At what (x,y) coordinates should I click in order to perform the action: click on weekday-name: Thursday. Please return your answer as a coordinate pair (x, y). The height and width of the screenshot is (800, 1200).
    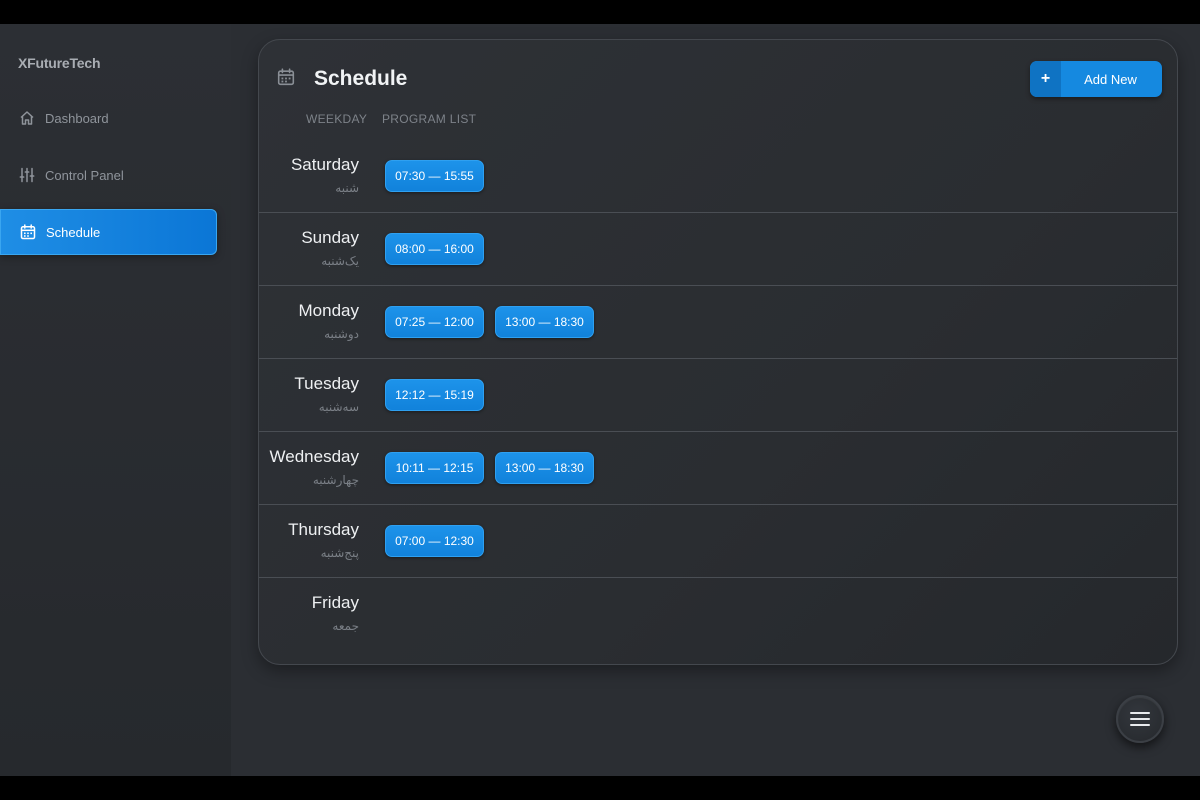
    Looking at the image, I should click on (323, 529).